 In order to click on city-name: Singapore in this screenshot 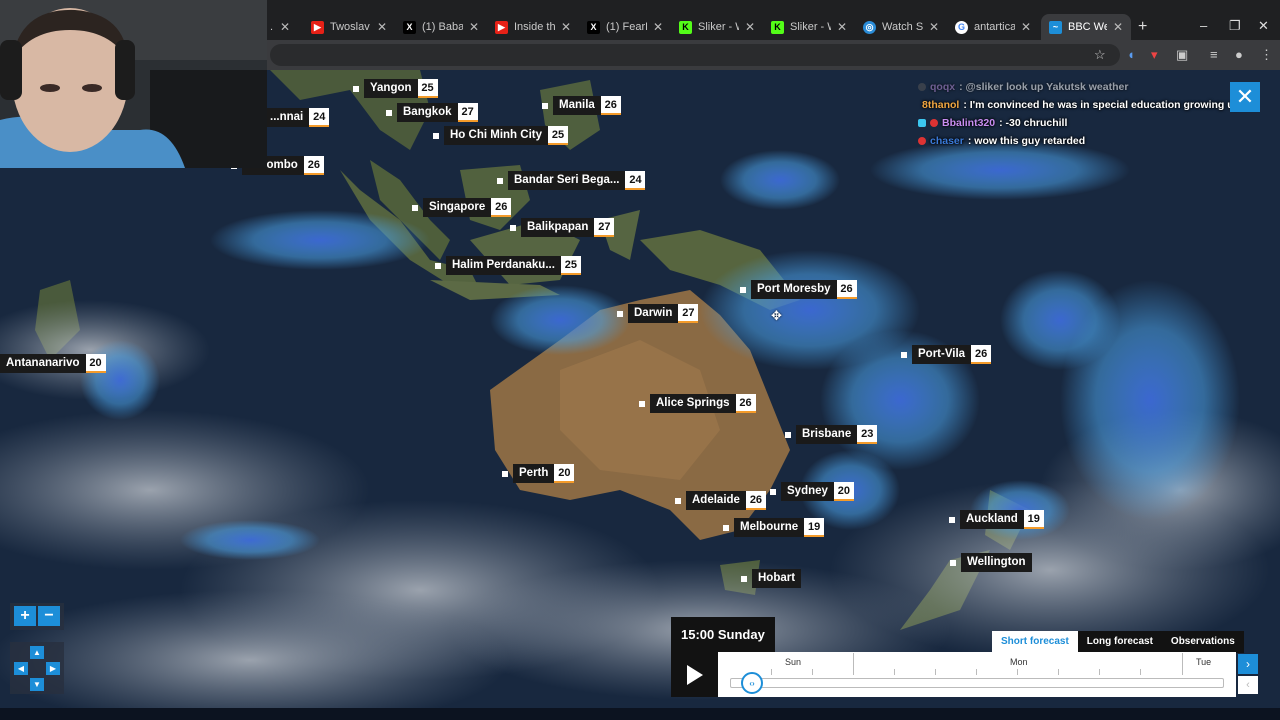, I will do `click(457, 207)`.